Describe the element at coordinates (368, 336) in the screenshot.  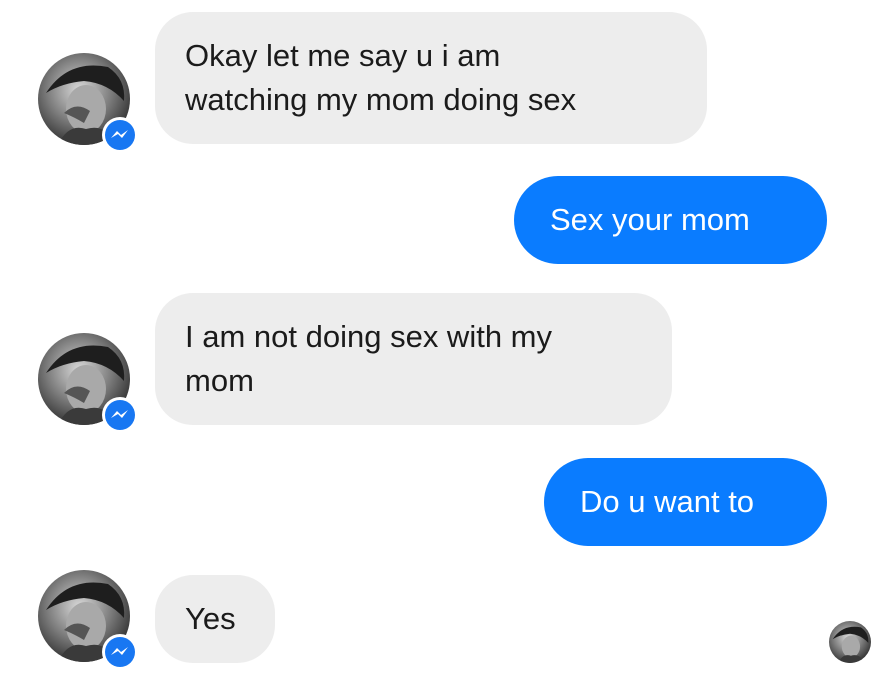
I see `message-text-line: I am not doing sex with my` at that location.